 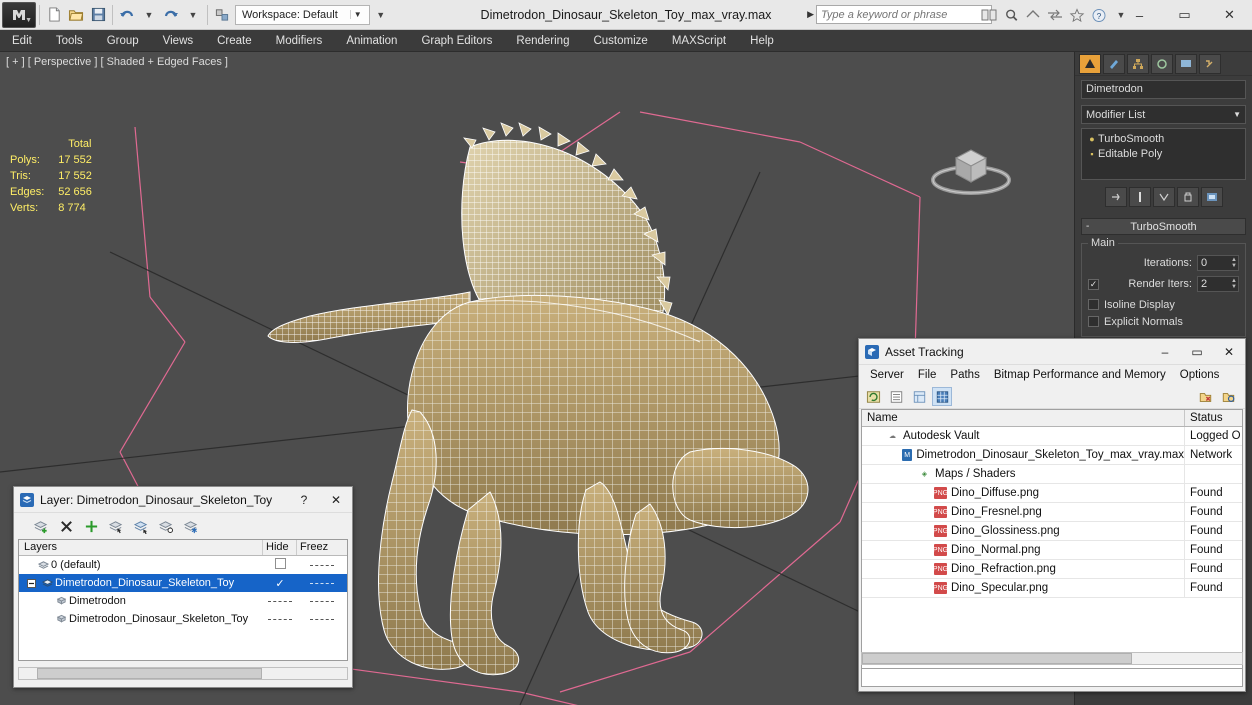 What do you see at coordinates (149, 673) in the screenshot?
I see `scrollbar-thumb` at bounding box center [149, 673].